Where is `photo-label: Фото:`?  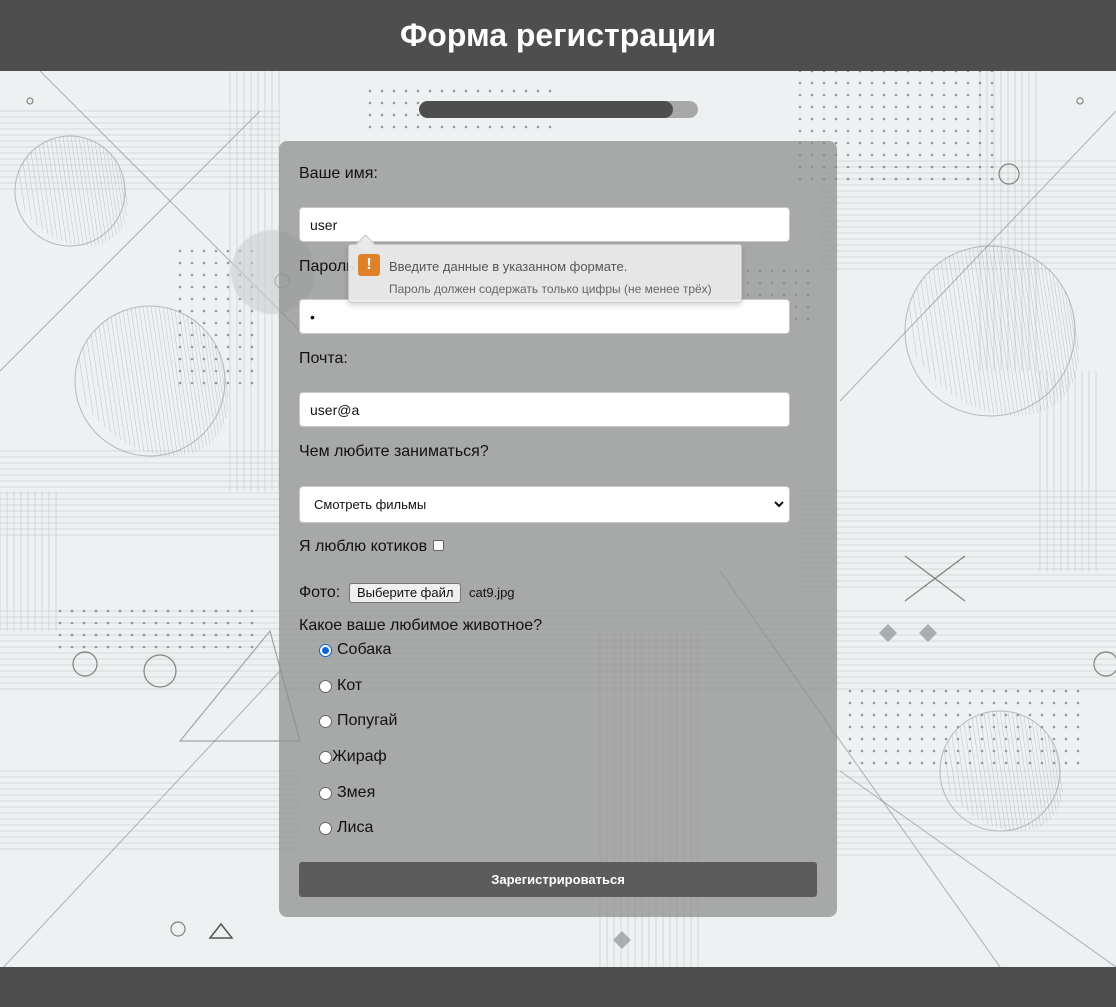 photo-label: Фото: is located at coordinates (320, 592).